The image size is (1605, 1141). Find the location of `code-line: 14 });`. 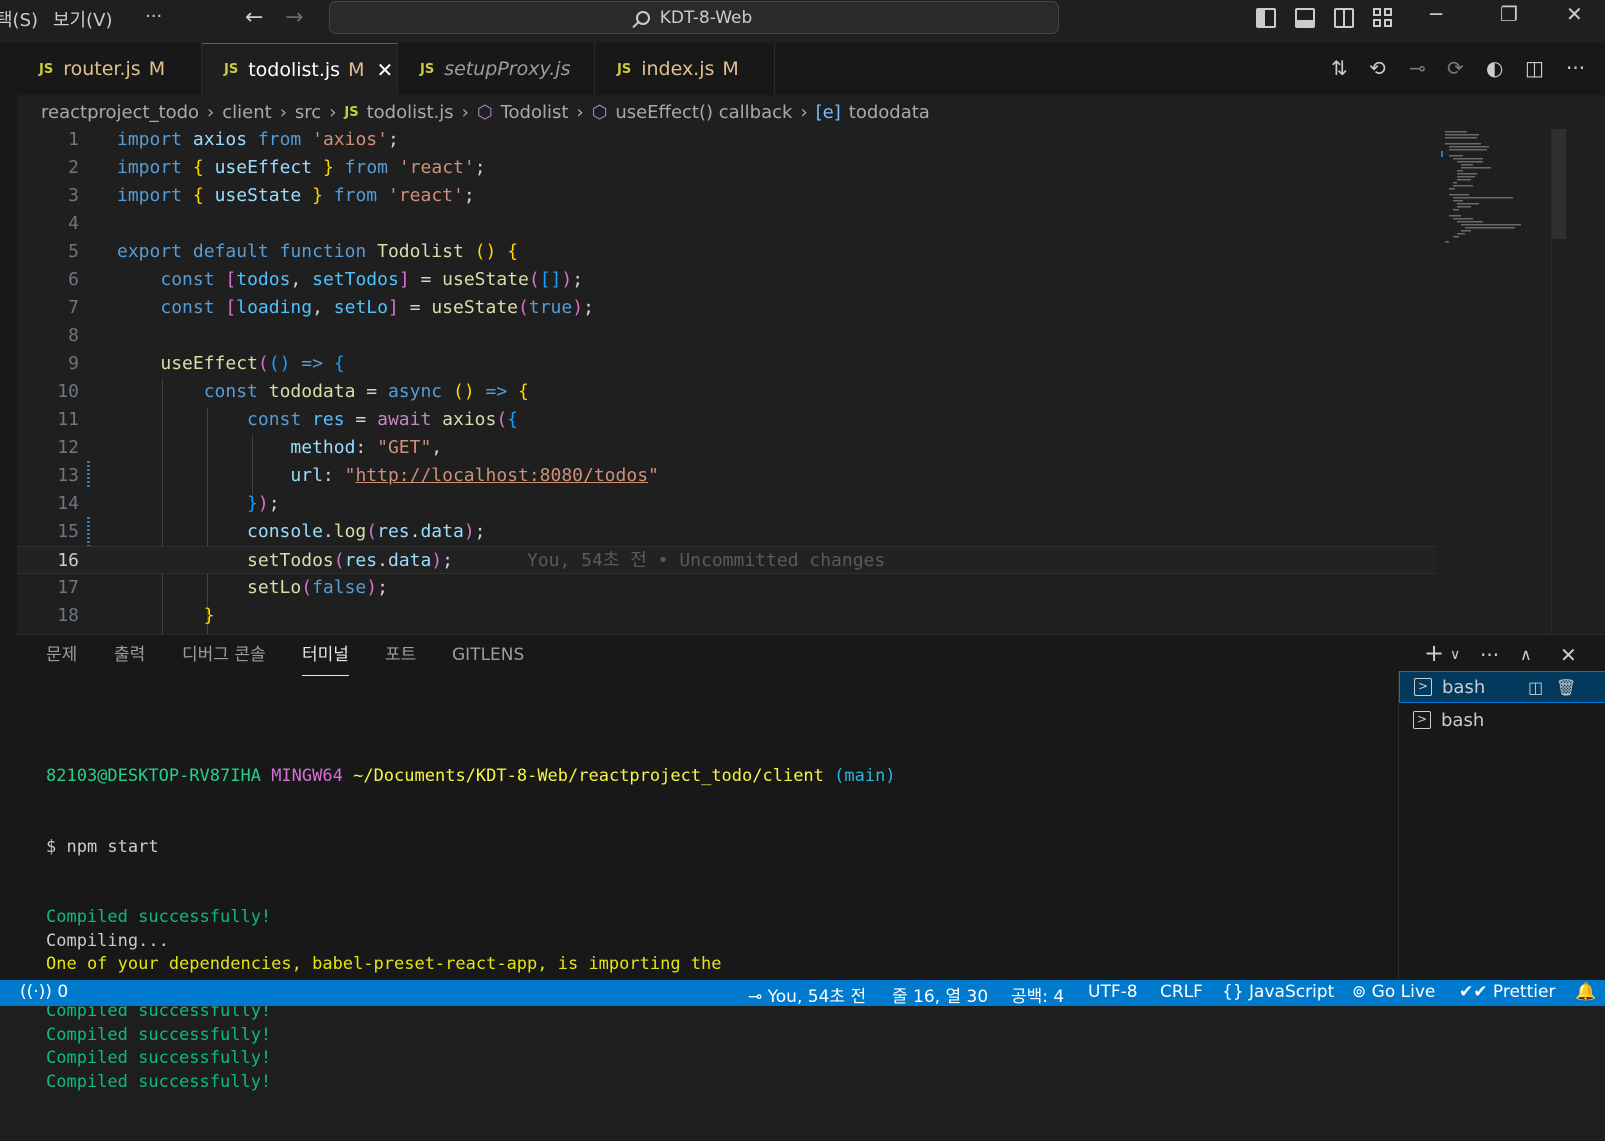

code-line: 14 }); is located at coordinates (727, 504).